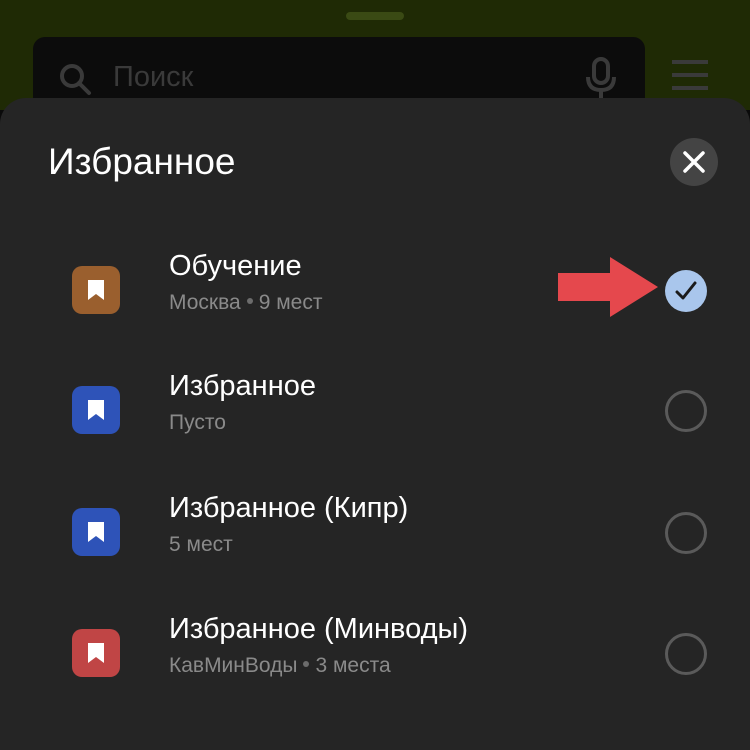 The image size is (750, 750). What do you see at coordinates (375, 16) in the screenshot?
I see `grab-handle` at bounding box center [375, 16].